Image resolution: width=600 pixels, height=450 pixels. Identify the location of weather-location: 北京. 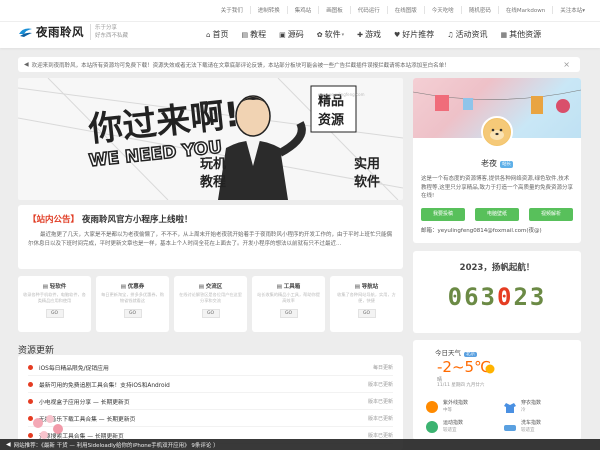
(470, 354).